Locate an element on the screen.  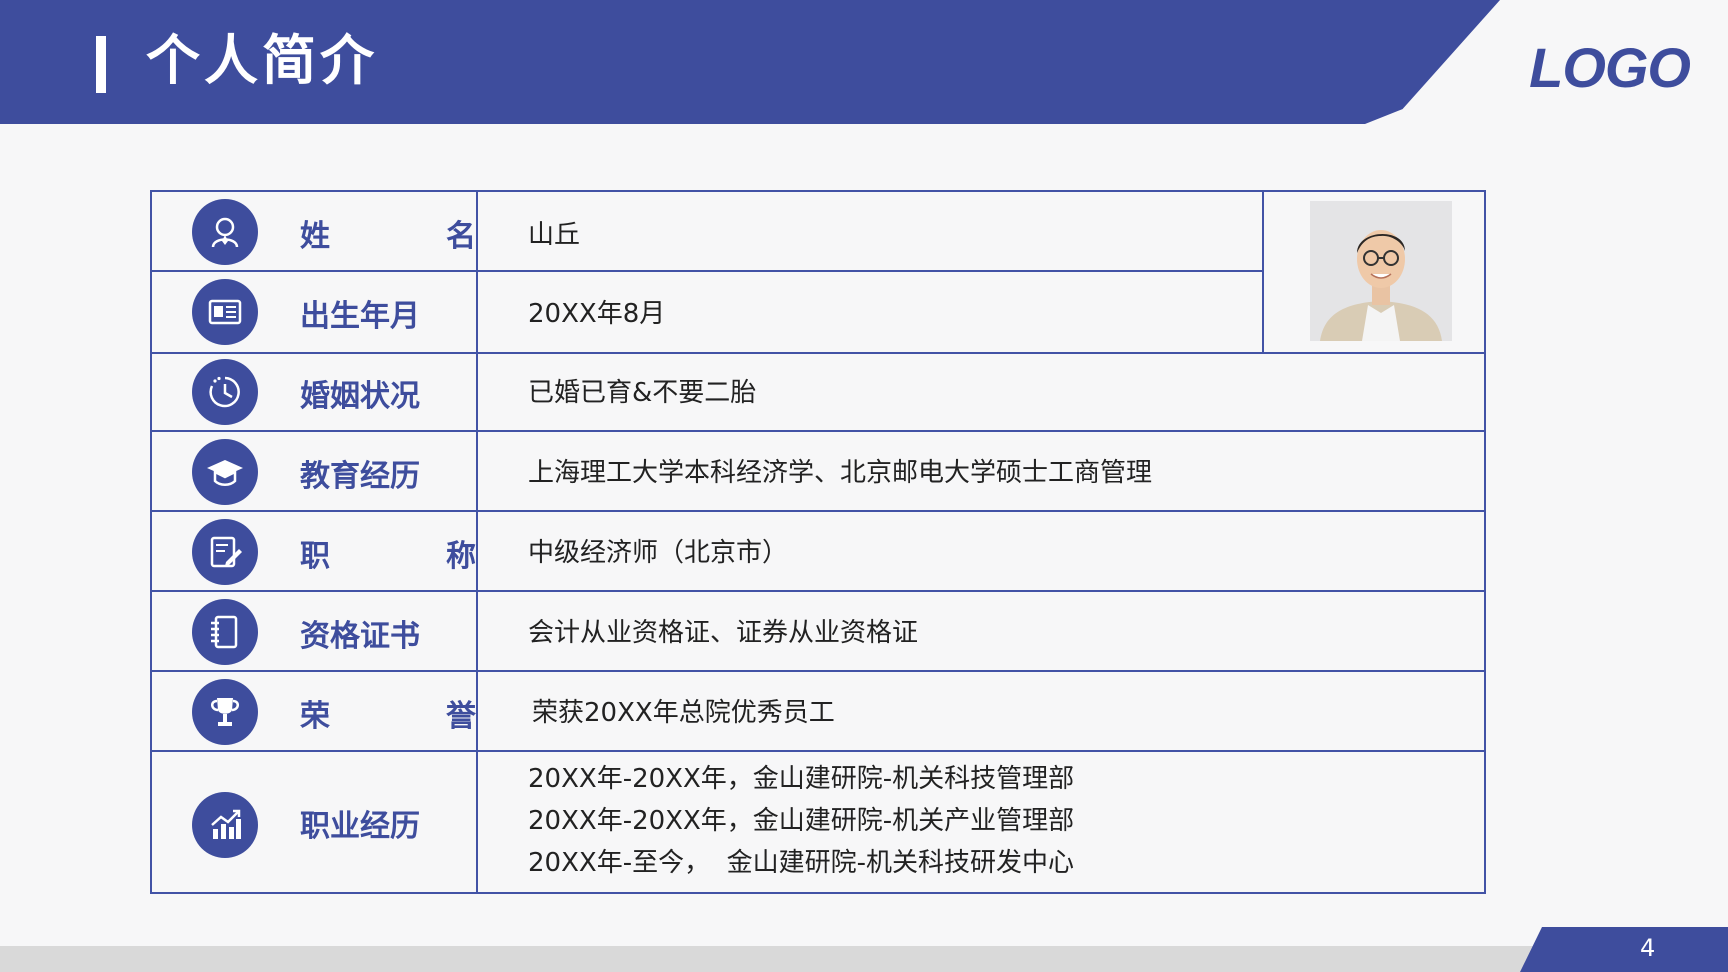
trophy-icon is located at coordinates (225, 712).